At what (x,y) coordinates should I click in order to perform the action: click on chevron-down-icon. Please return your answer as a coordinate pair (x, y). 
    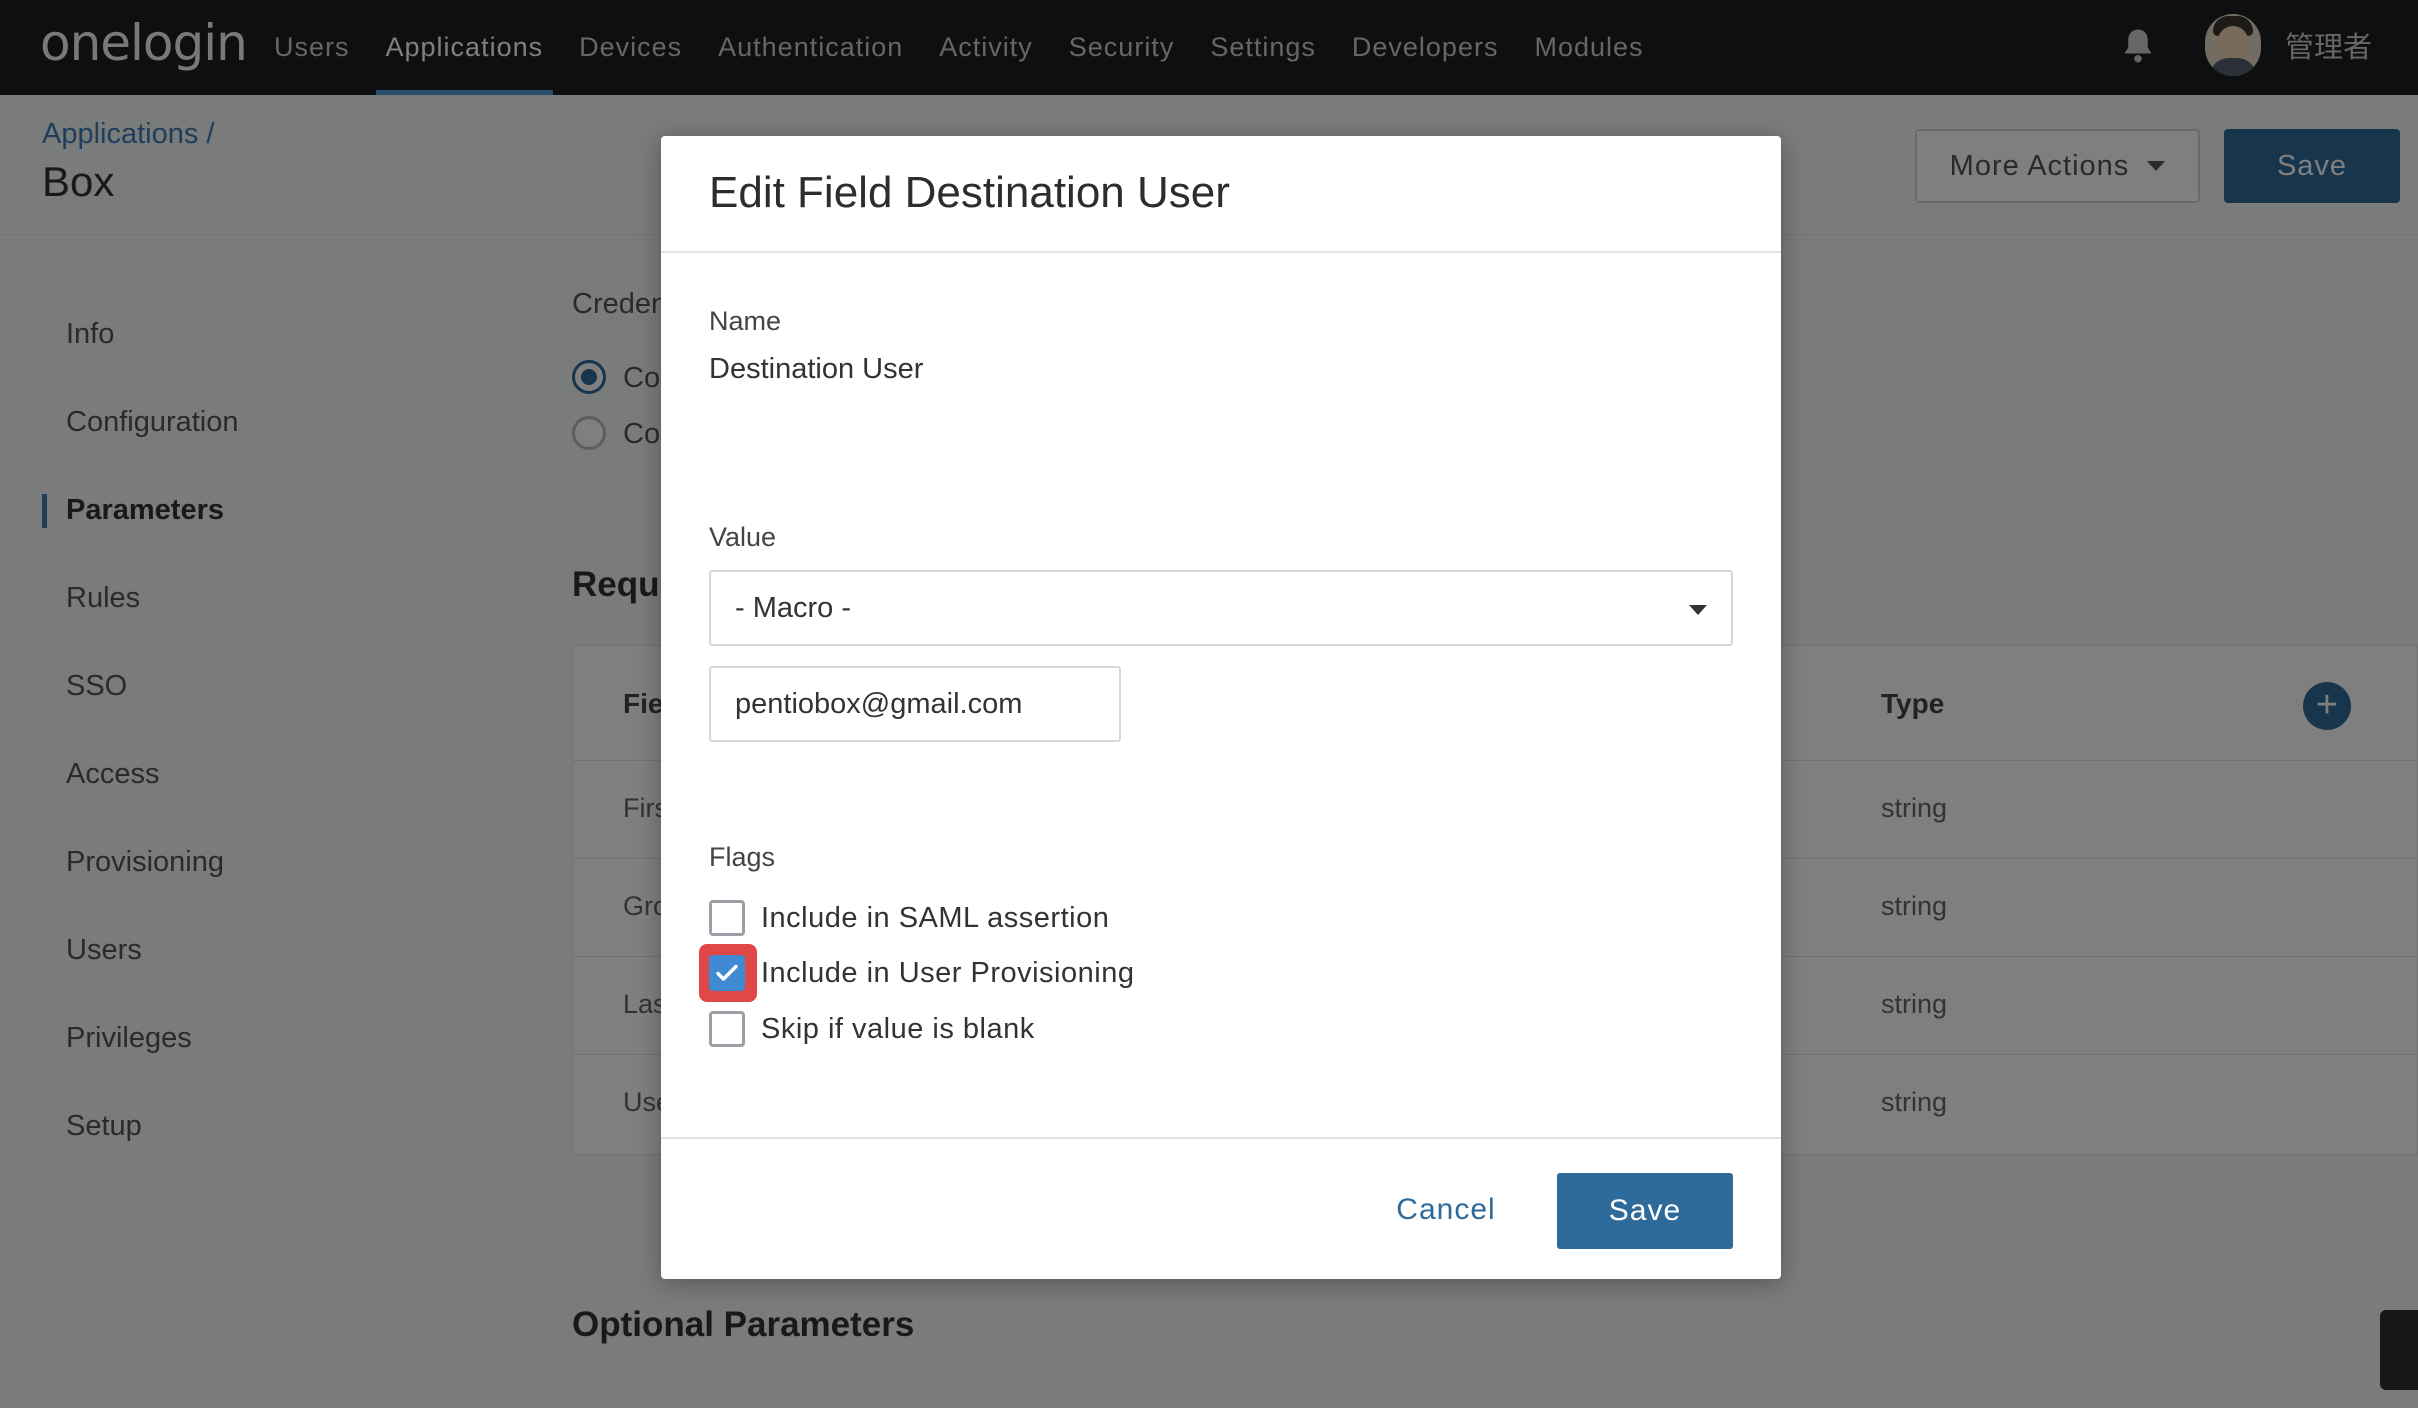
    Looking at the image, I should click on (1698, 610).